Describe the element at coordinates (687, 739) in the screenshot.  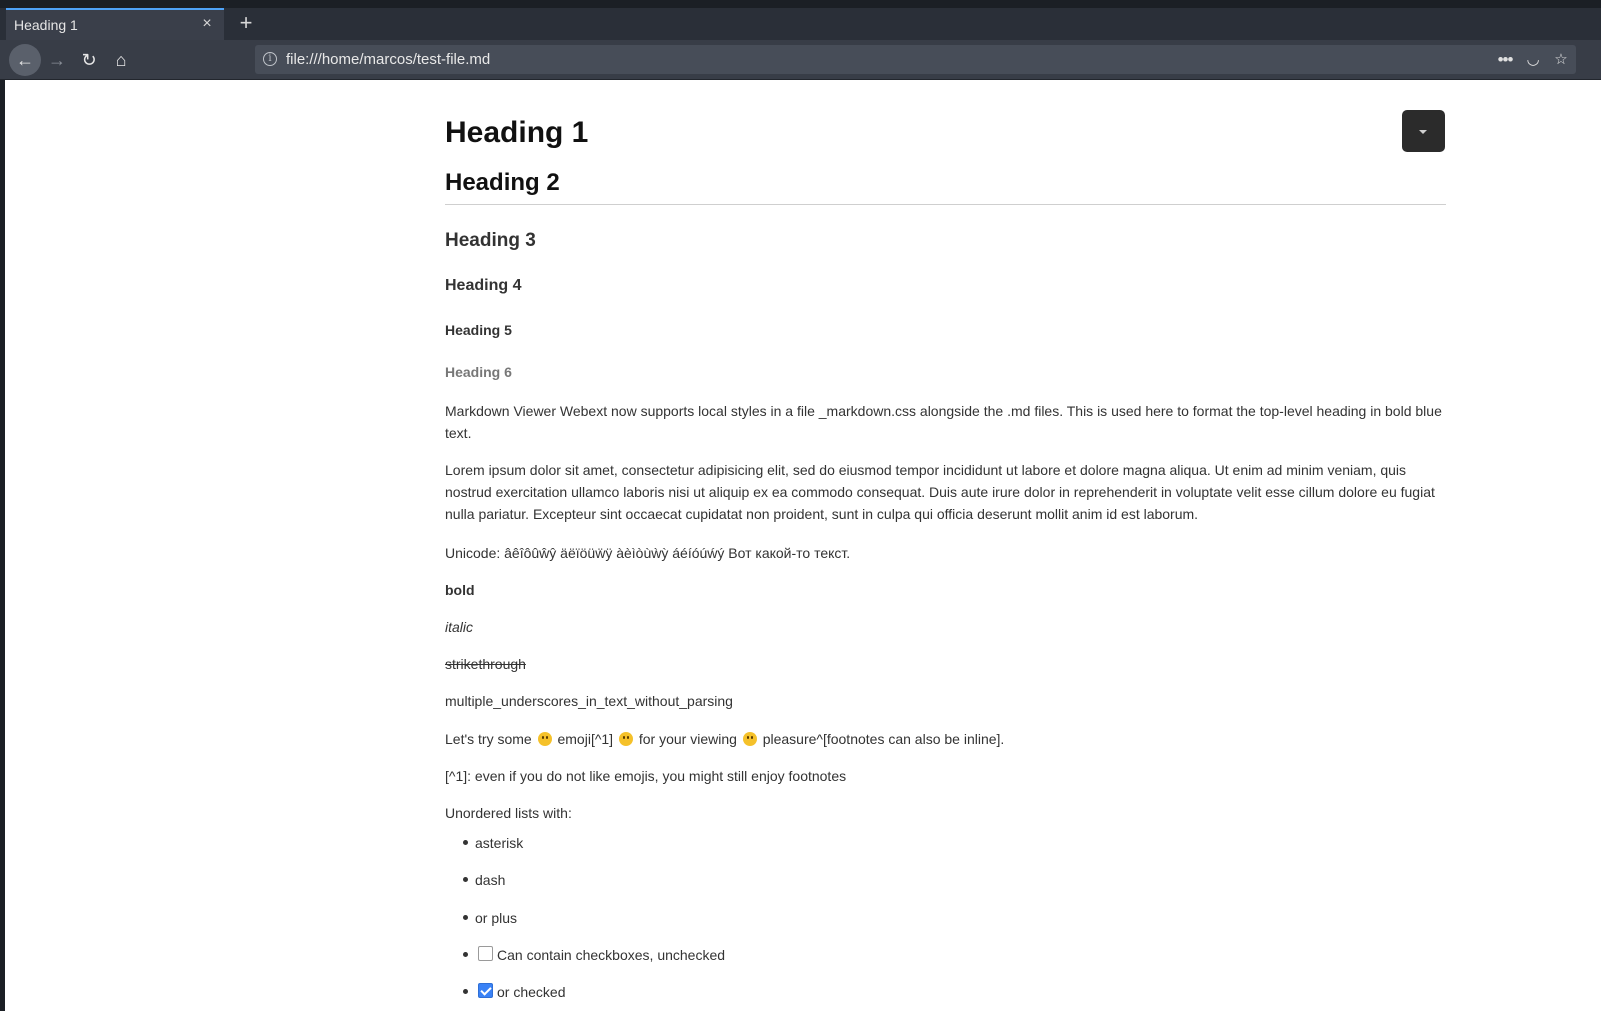
I see `emoji-text-3: for your viewing` at that location.